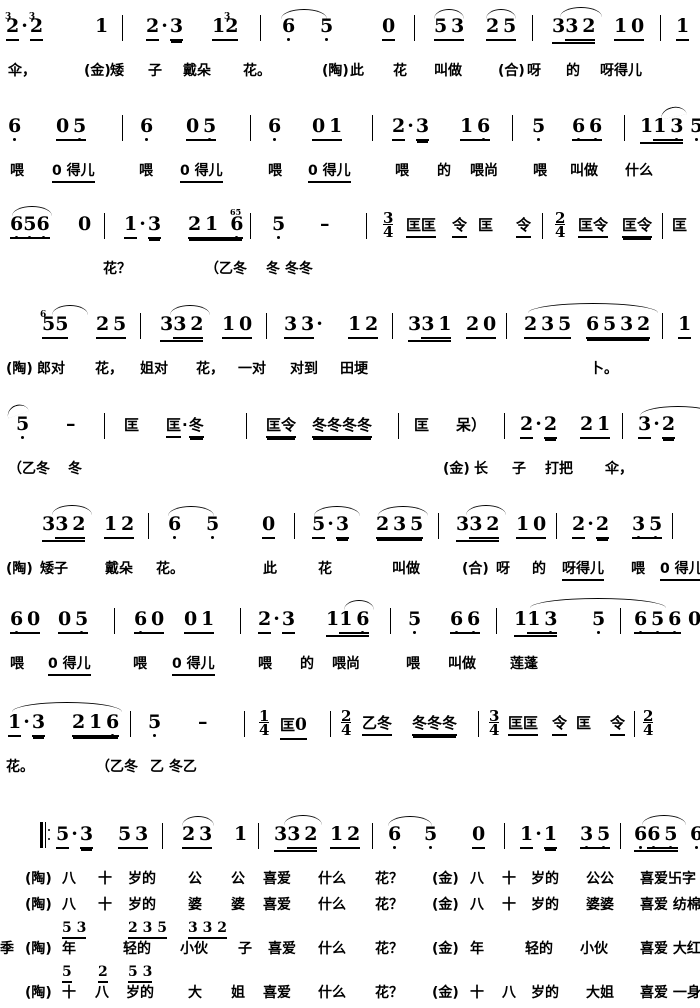 The width and height of the screenshot is (700, 1008). Describe the element at coordinates (519, 469) in the screenshot. I see `lyric-syllable: 子` at that location.